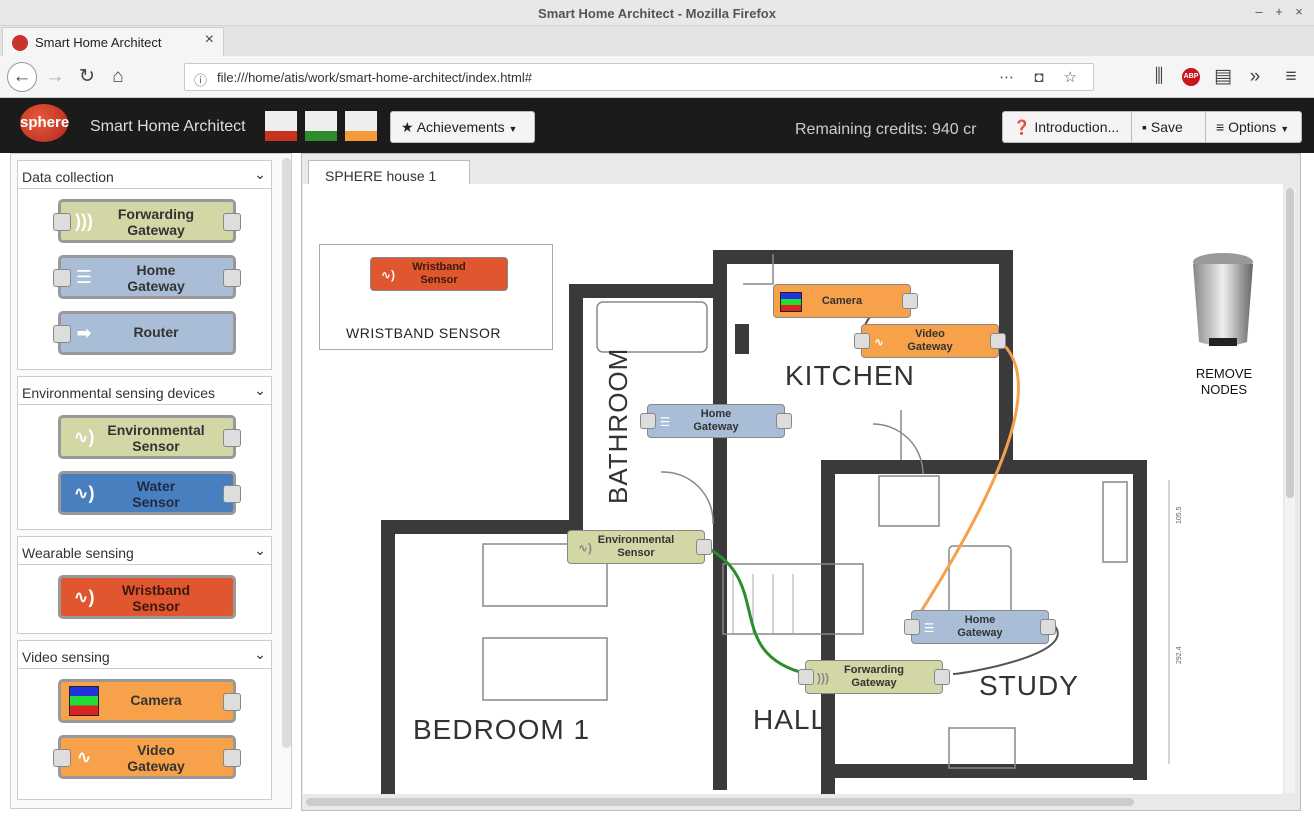 The height and width of the screenshot is (821, 1314). I want to click on palette-forwarding-gateway: ))) Forwarding Gateway, so click(147, 221).